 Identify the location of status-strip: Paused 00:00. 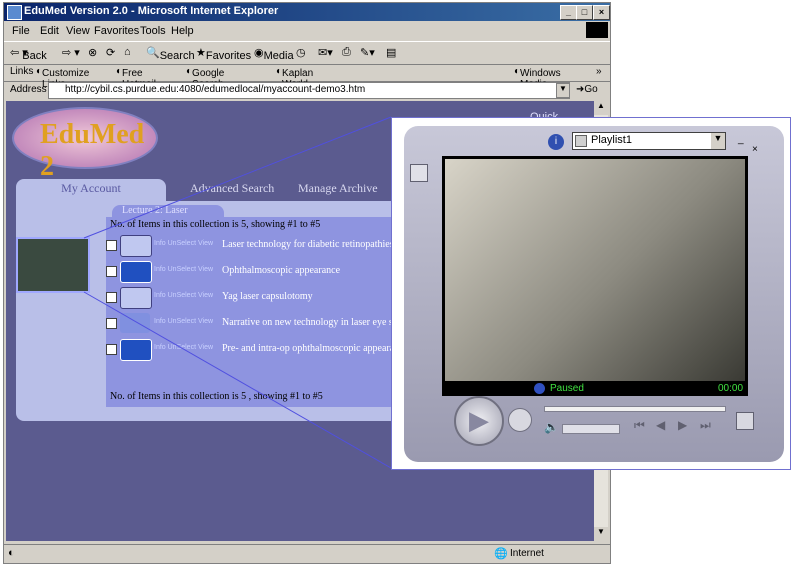
(595, 389).